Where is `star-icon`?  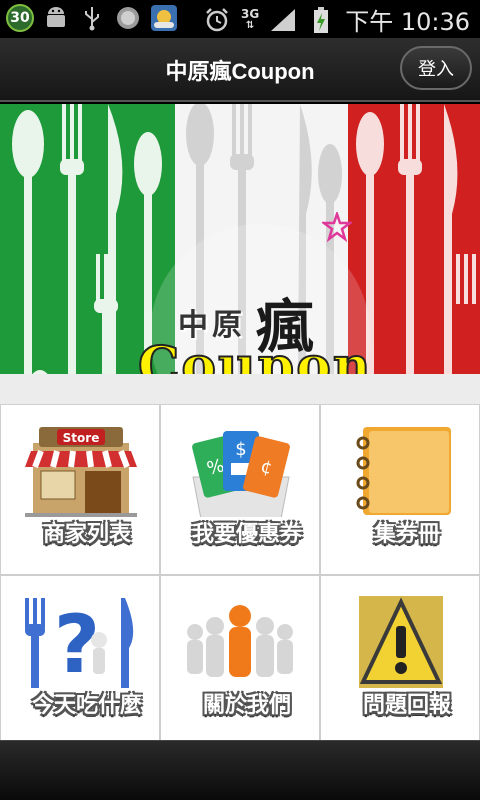 star-icon is located at coordinates (337, 227).